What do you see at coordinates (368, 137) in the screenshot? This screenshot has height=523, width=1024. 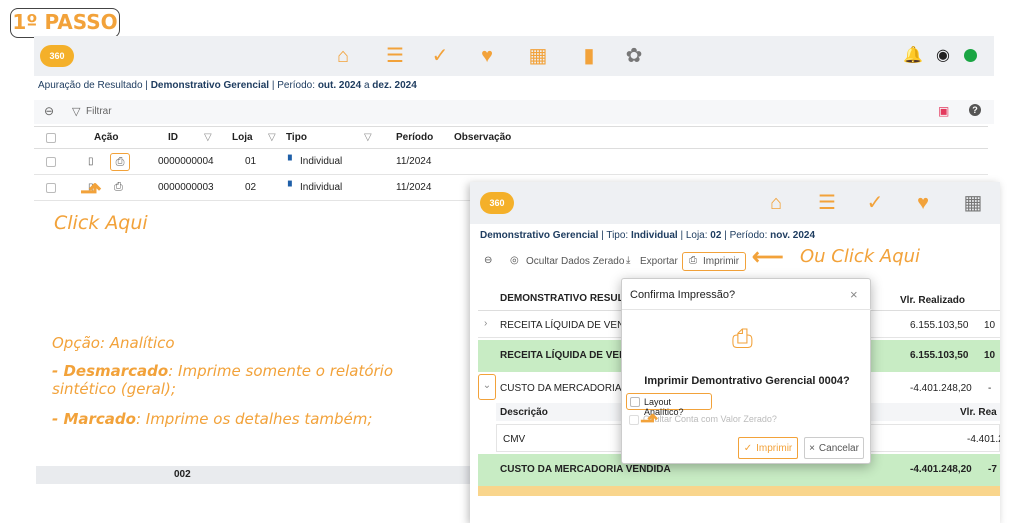 I see `filter-tipo-icon: ▽` at bounding box center [368, 137].